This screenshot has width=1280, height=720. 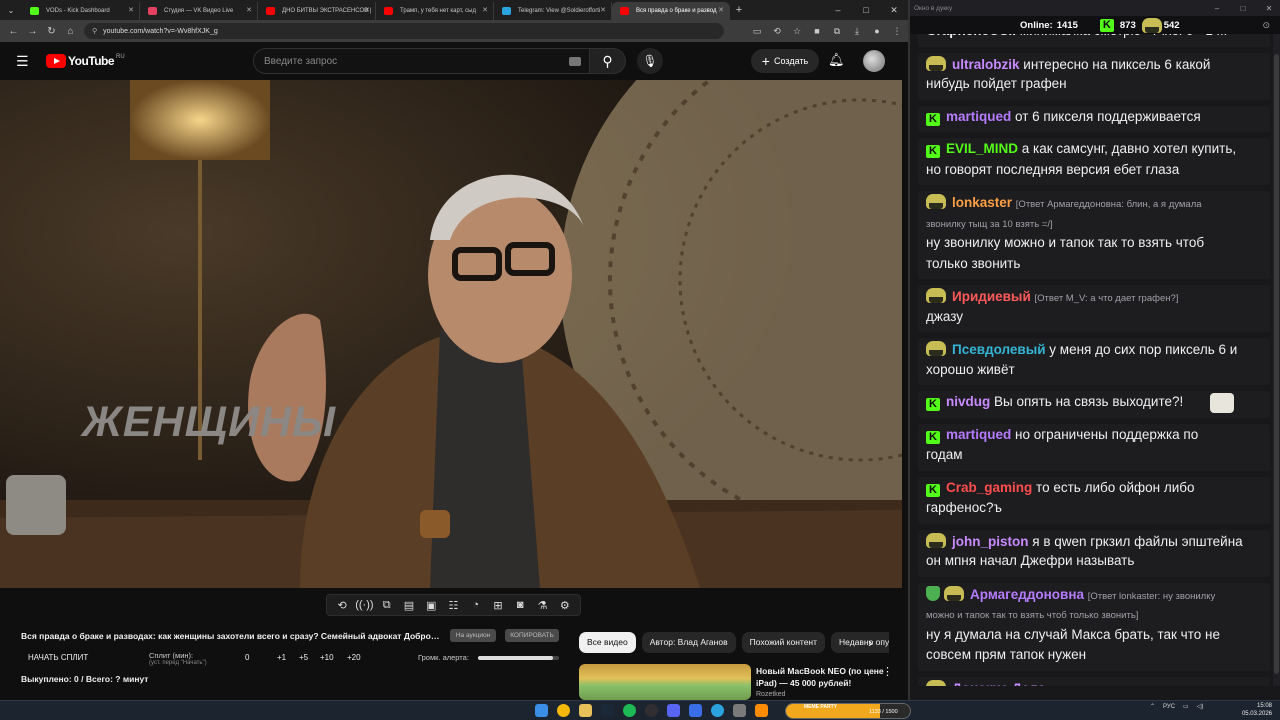 I want to click on pip-icon: ▣, so click(x=431, y=605).